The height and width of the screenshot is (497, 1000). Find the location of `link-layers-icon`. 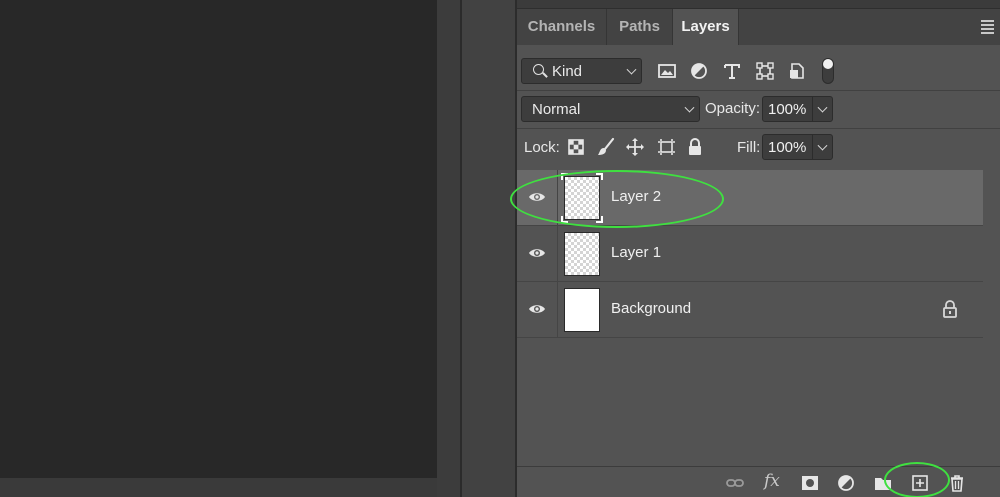

link-layers-icon is located at coordinates (735, 483).